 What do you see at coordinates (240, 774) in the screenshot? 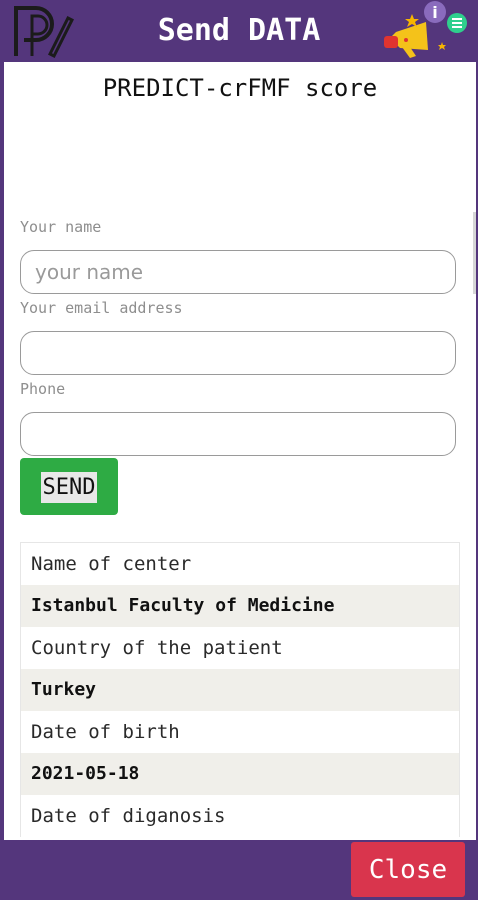
I see `table-row: 2021-05-18` at bounding box center [240, 774].